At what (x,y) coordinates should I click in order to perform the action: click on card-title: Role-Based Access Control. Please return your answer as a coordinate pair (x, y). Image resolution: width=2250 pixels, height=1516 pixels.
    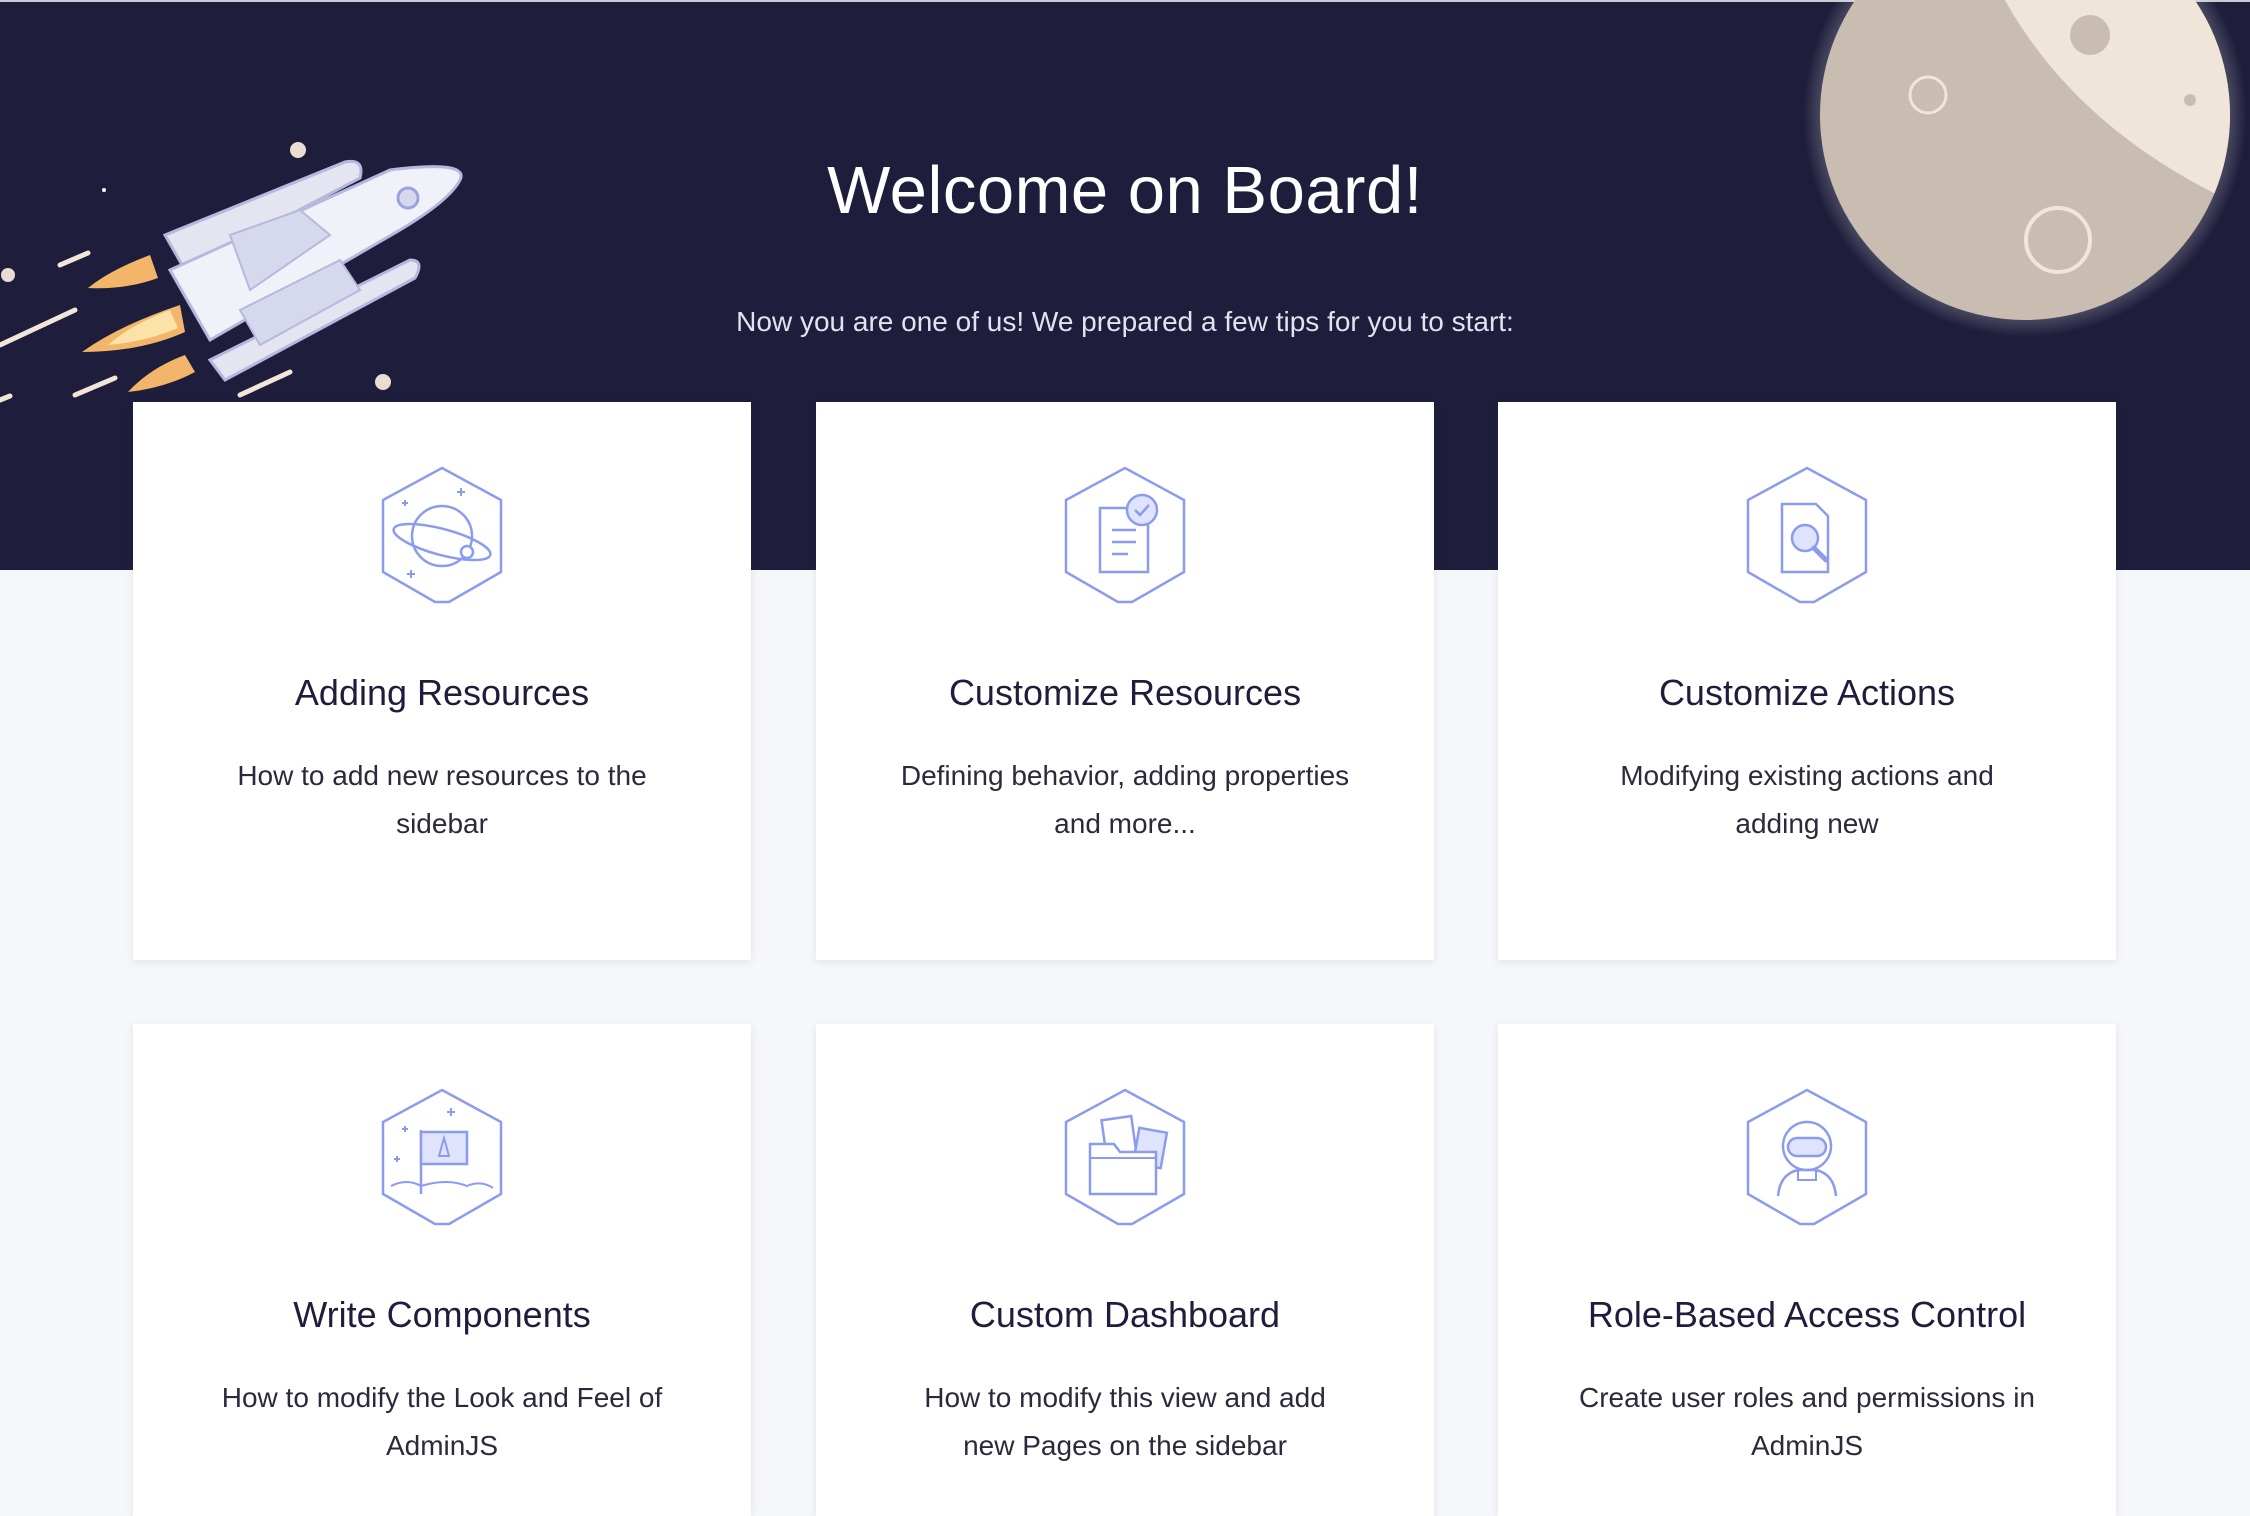
    Looking at the image, I should click on (1807, 1314).